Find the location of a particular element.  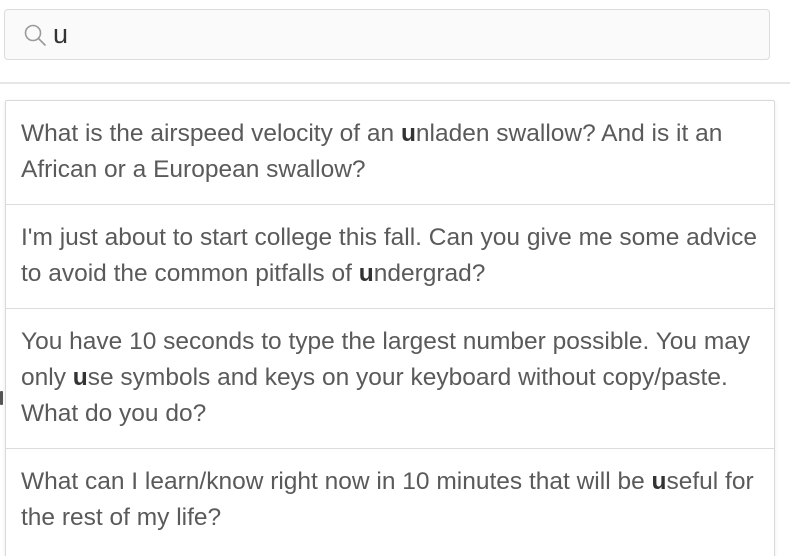

search-input is located at coordinates (393, 34).